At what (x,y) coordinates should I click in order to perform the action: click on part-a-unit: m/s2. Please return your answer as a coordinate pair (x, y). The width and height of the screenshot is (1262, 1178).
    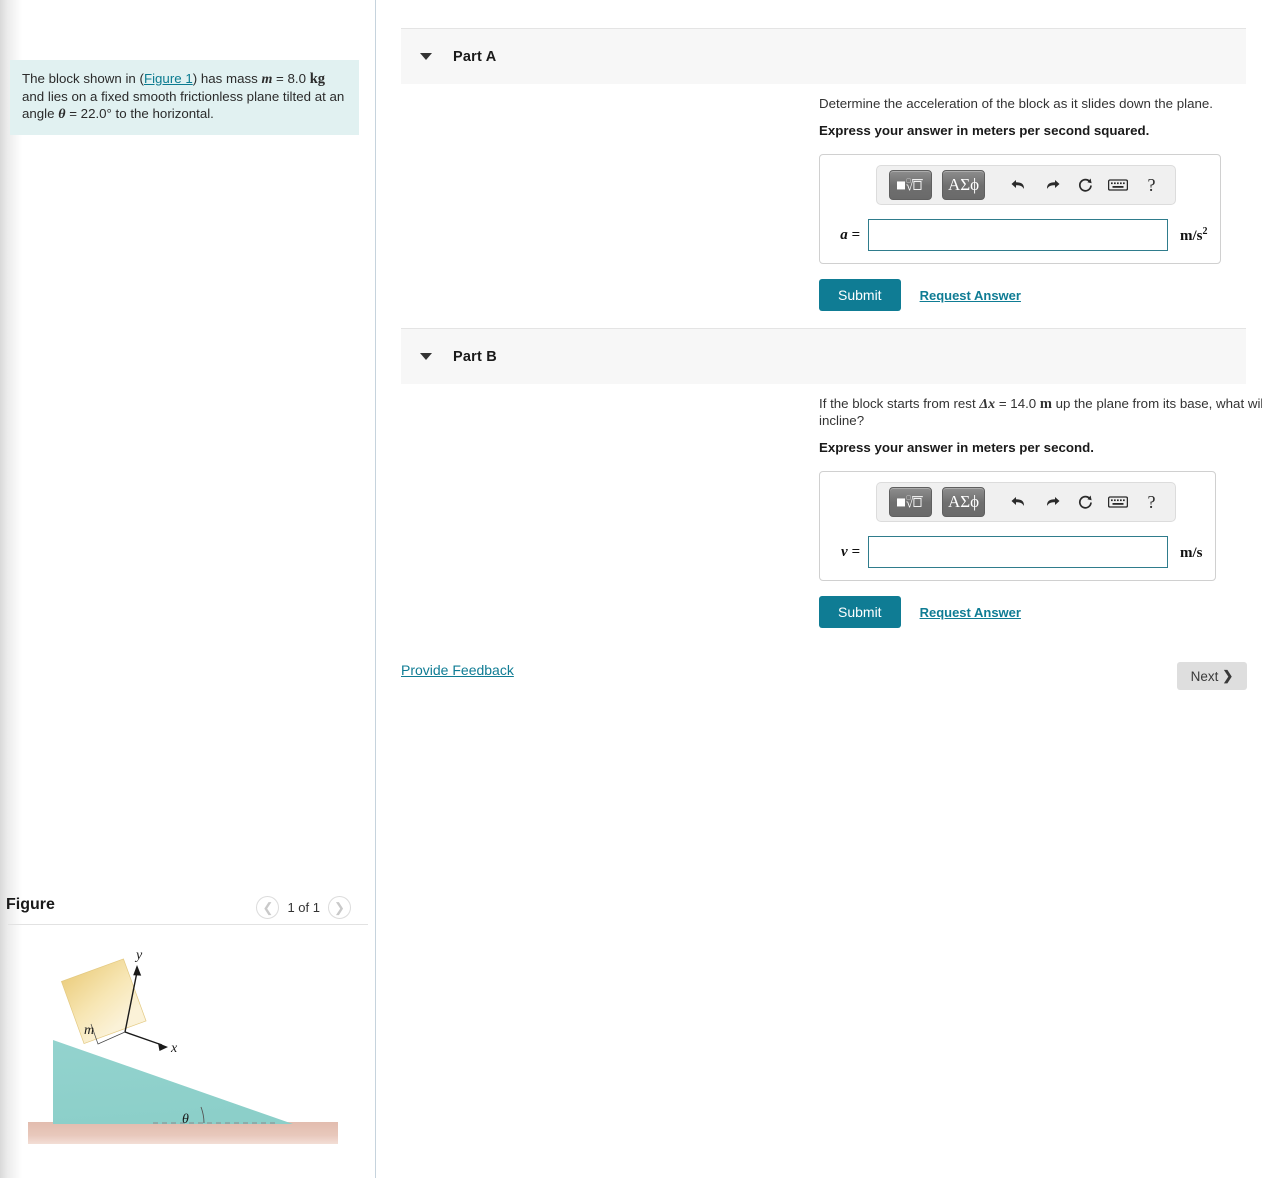
    Looking at the image, I should click on (1194, 235).